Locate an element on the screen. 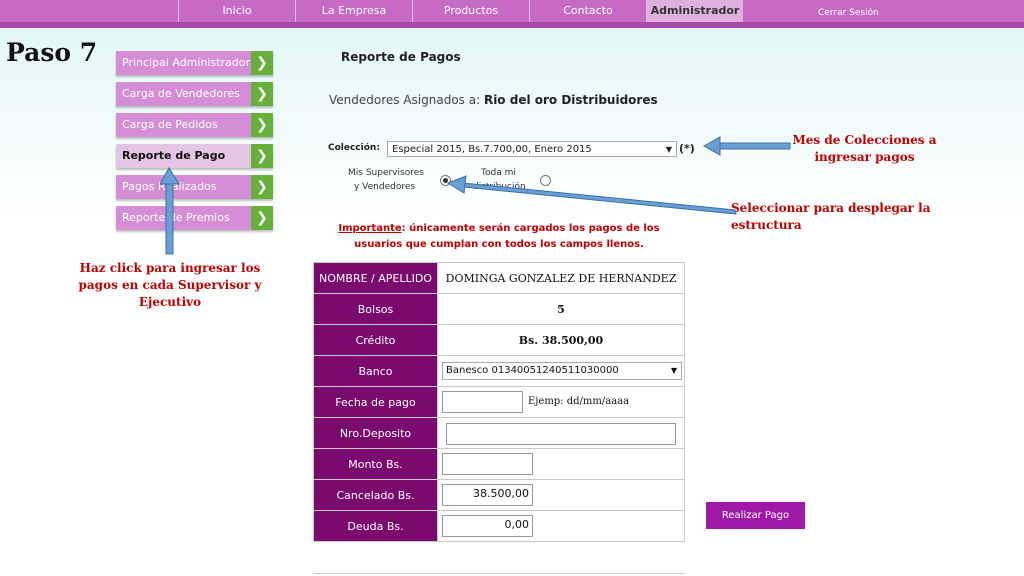  credito-label: Crédito is located at coordinates (375, 340).